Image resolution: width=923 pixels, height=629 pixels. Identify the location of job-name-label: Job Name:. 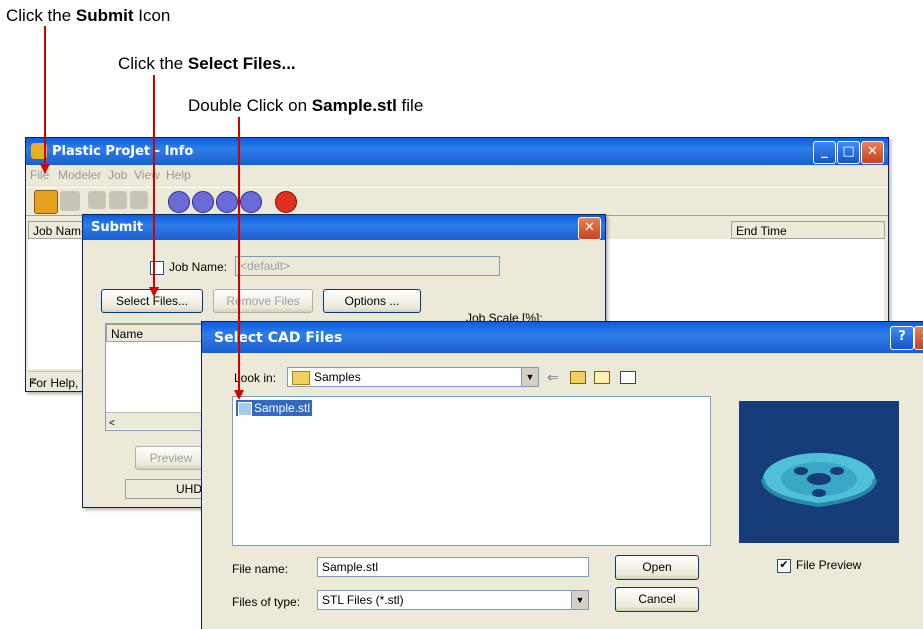
(198, 267).